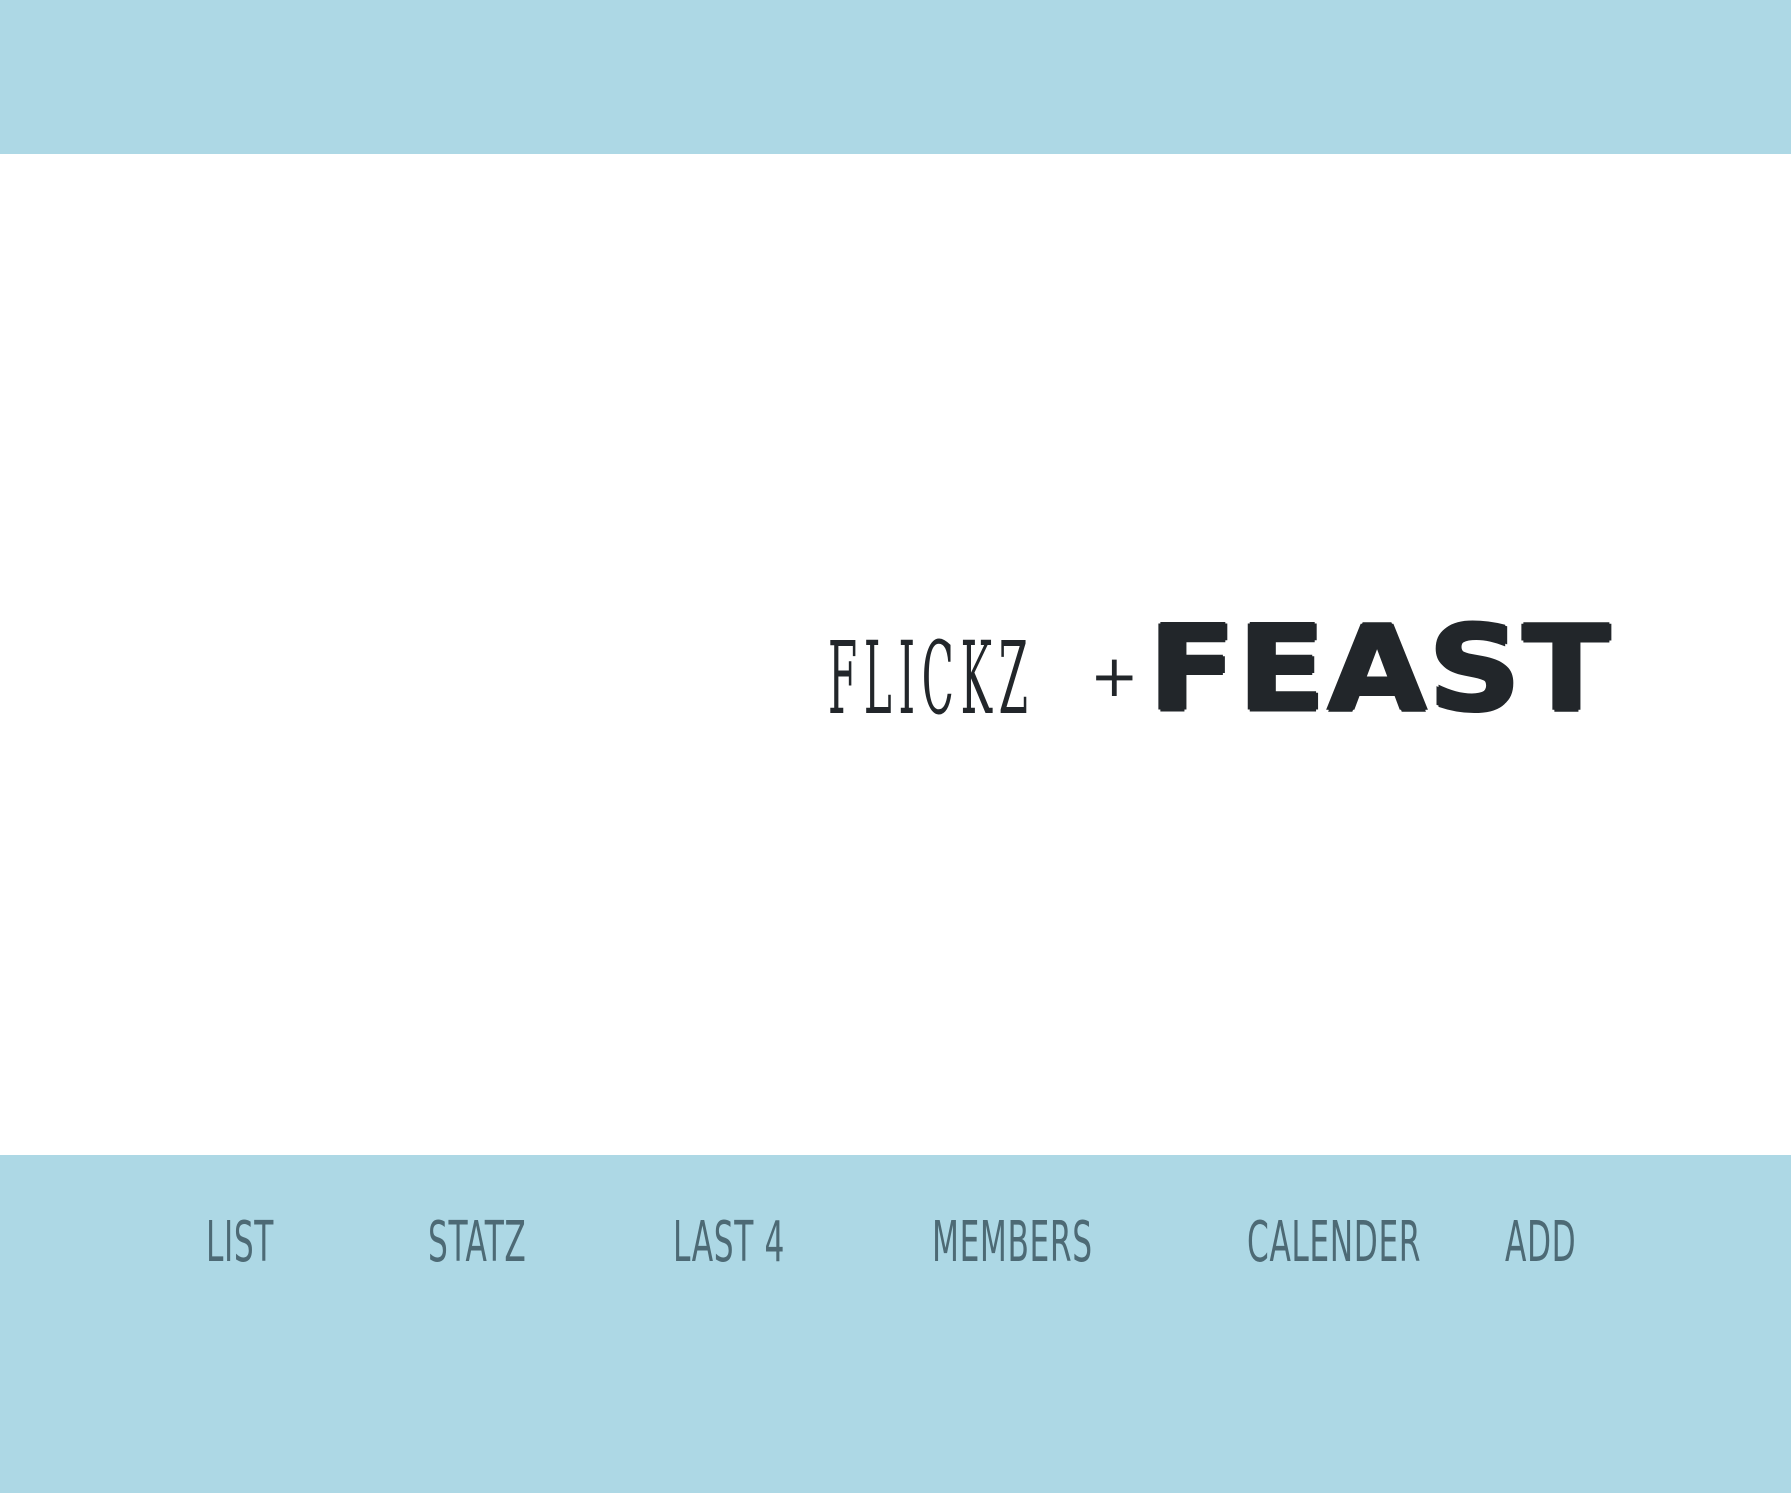  Describe the element at coordinates (1012, 1243) in the screenshot. I see `nav-link-members: MEMBERS` at that location.